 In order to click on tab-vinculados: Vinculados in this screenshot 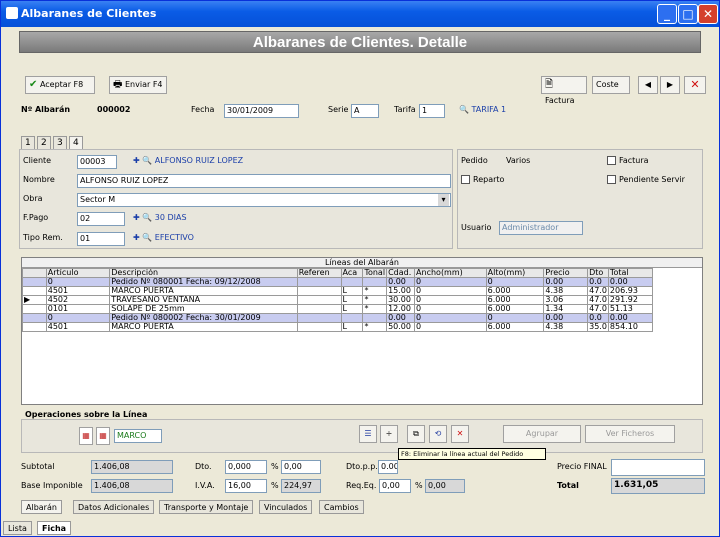, I will do `click(286, 507)`.